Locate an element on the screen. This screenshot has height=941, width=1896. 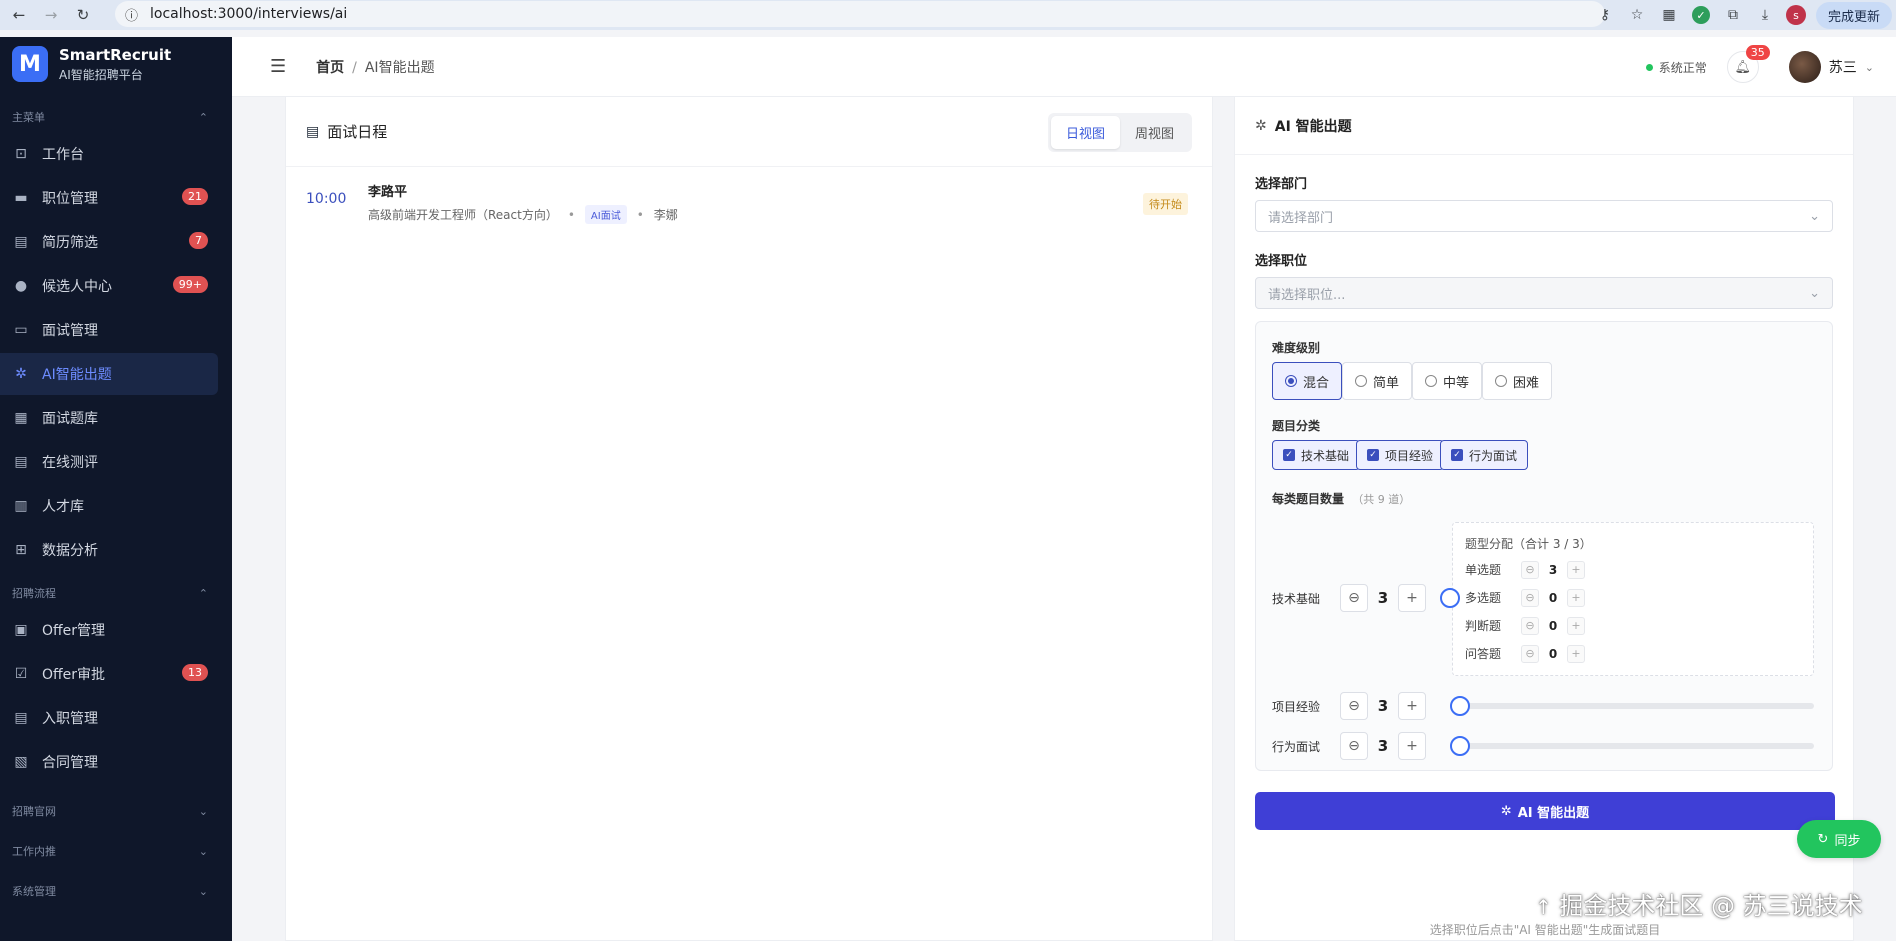
department-select: 请选择部门 ⌄ is located at coordinates (1544, 216).